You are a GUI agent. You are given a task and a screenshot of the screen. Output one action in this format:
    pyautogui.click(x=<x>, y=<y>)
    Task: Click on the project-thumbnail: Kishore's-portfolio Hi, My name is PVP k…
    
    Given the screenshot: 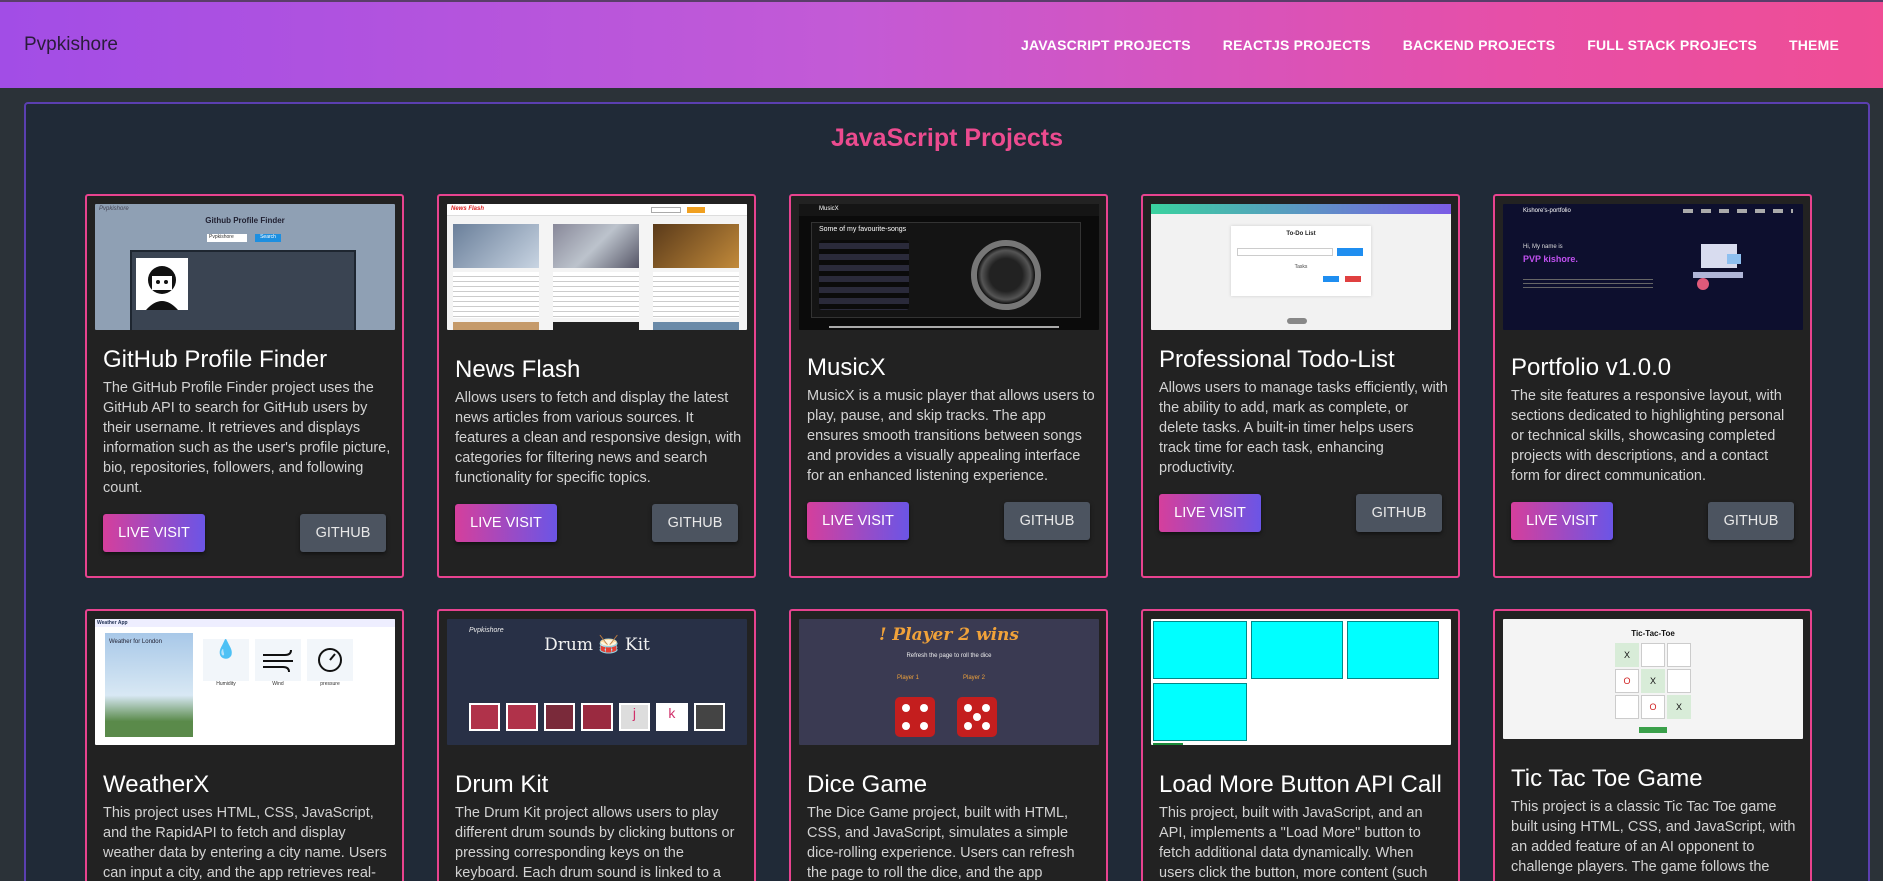 What is the action you would take?
    pyautogui.click(x=1653, y=267)
    